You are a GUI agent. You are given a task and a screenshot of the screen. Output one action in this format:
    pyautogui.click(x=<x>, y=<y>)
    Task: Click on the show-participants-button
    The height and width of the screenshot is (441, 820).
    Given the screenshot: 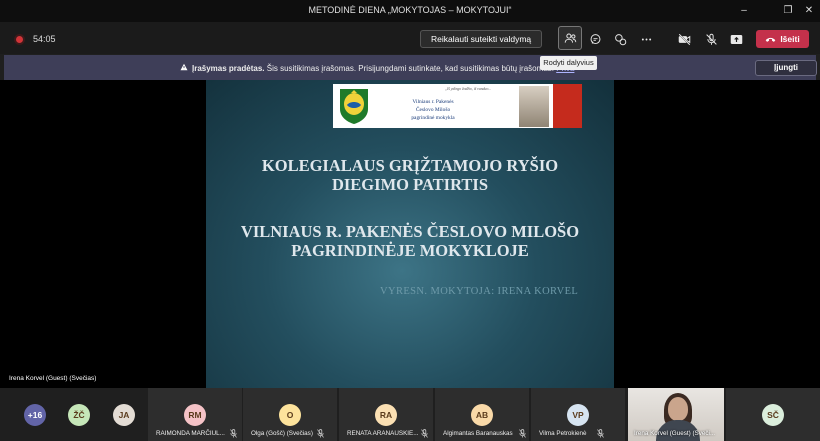 What is the action you would take?
    pyautogui.click(x=570, y=38)
    